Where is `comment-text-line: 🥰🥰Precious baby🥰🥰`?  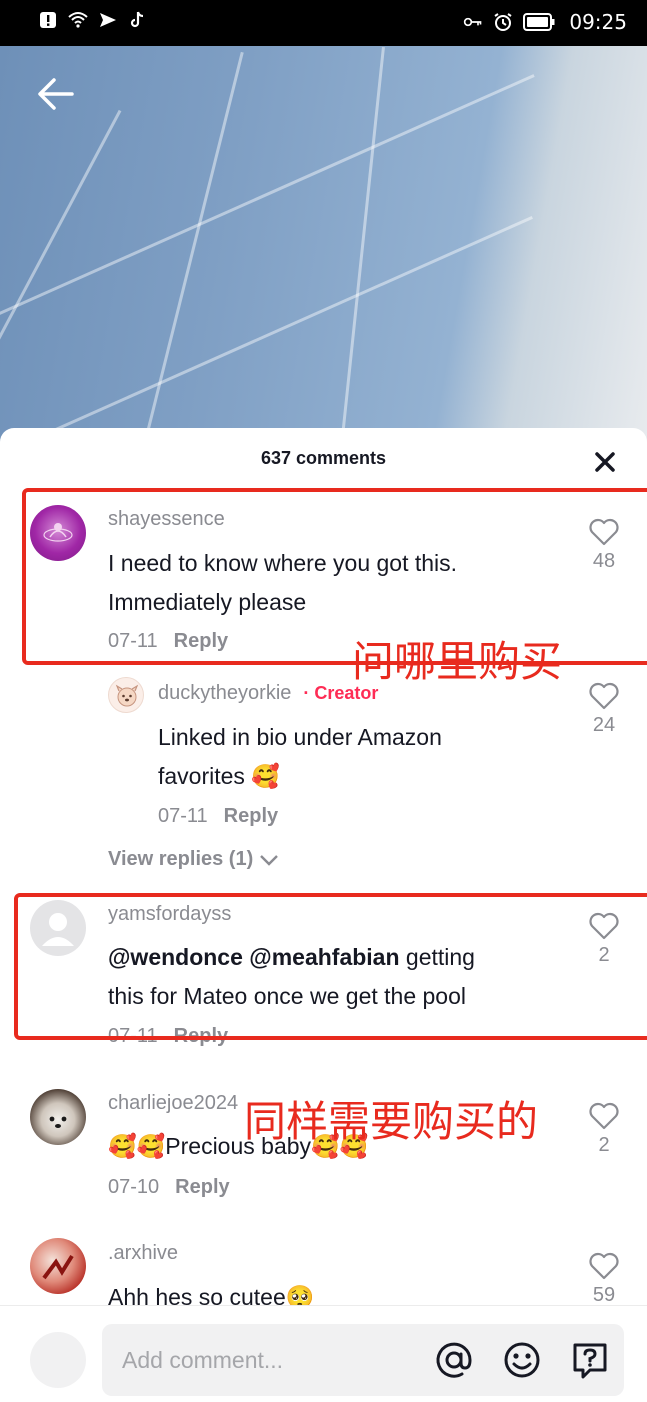 comment-text-line: 🥰🥰Precious baby🥰🥰 is located at coordinates (238, 1146).